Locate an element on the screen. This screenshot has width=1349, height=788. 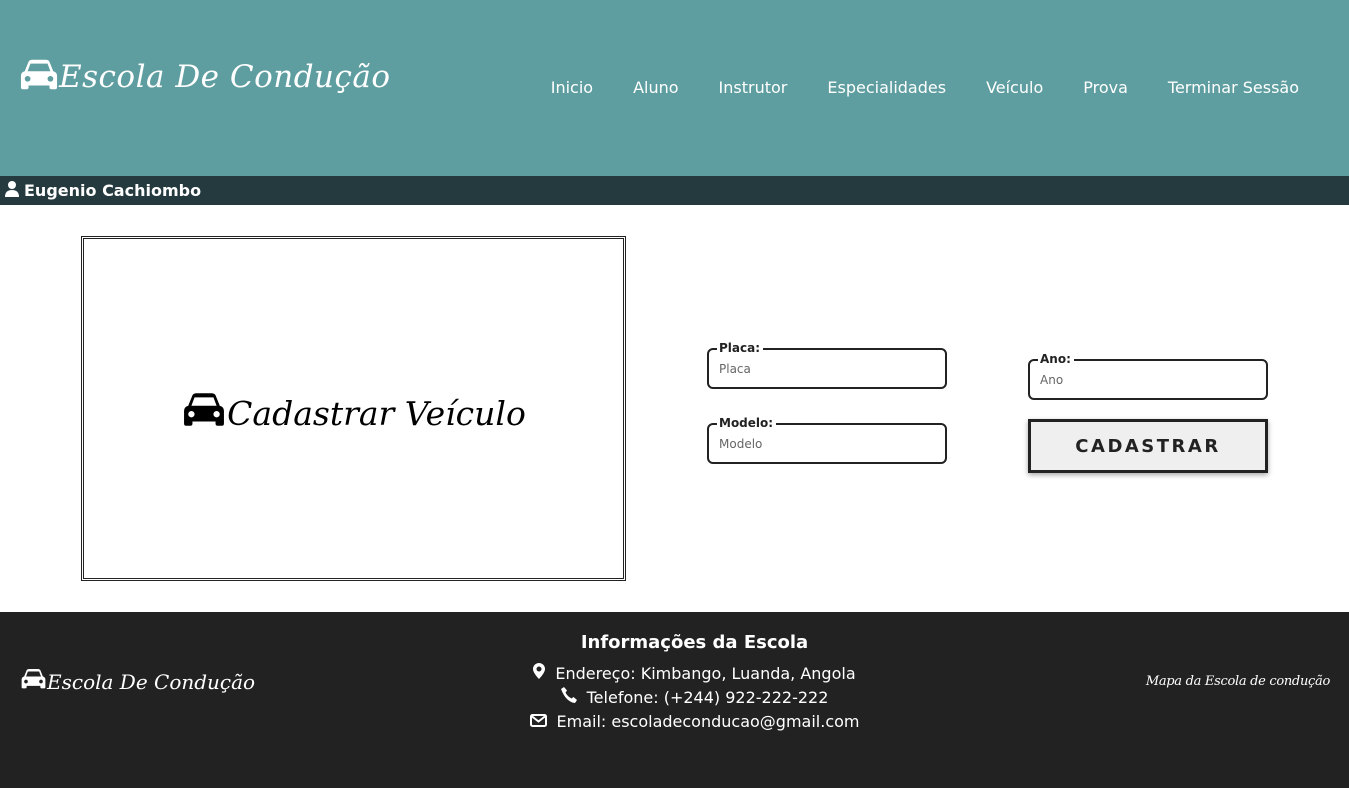
placa-field: Placa: is located at coordinates (827, 365).